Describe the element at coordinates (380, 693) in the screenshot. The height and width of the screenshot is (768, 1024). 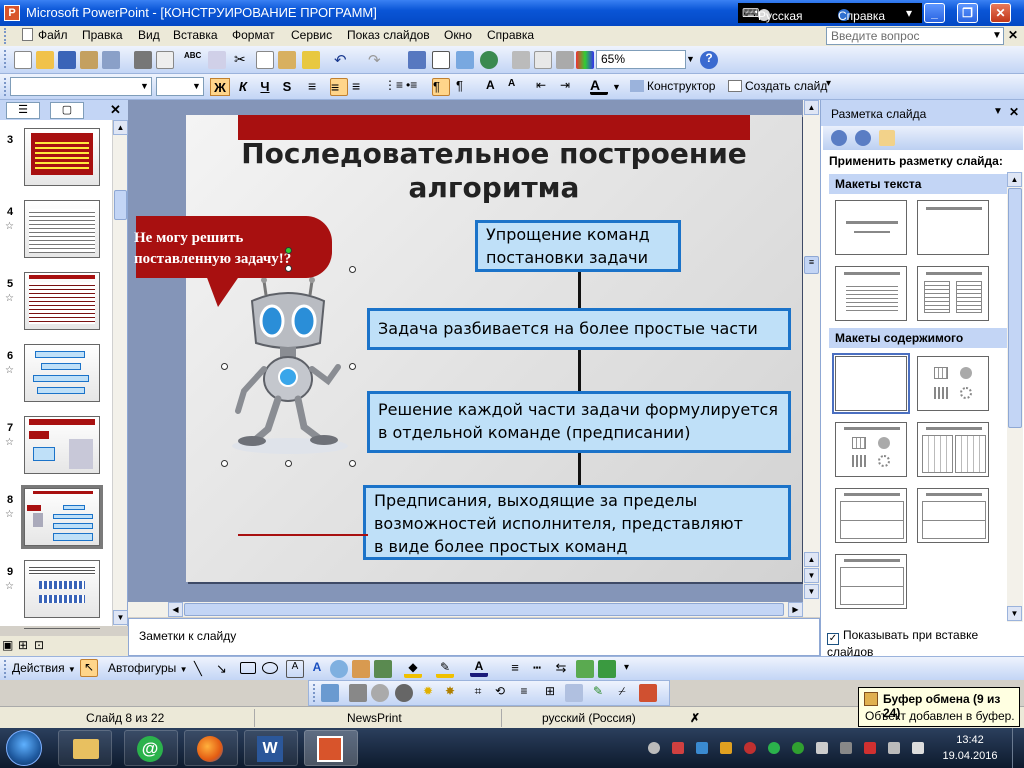
I see `more-contrast-icon` at that location.